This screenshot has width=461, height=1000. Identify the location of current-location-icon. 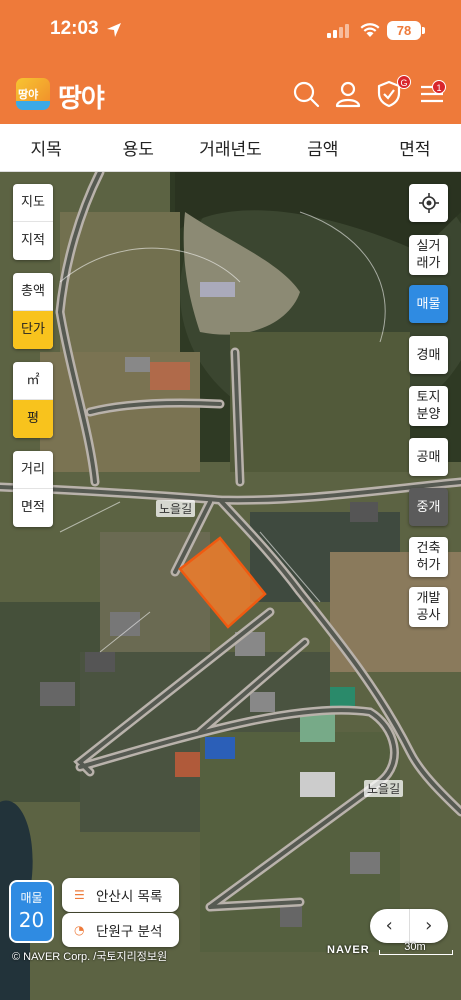
(428, 203).